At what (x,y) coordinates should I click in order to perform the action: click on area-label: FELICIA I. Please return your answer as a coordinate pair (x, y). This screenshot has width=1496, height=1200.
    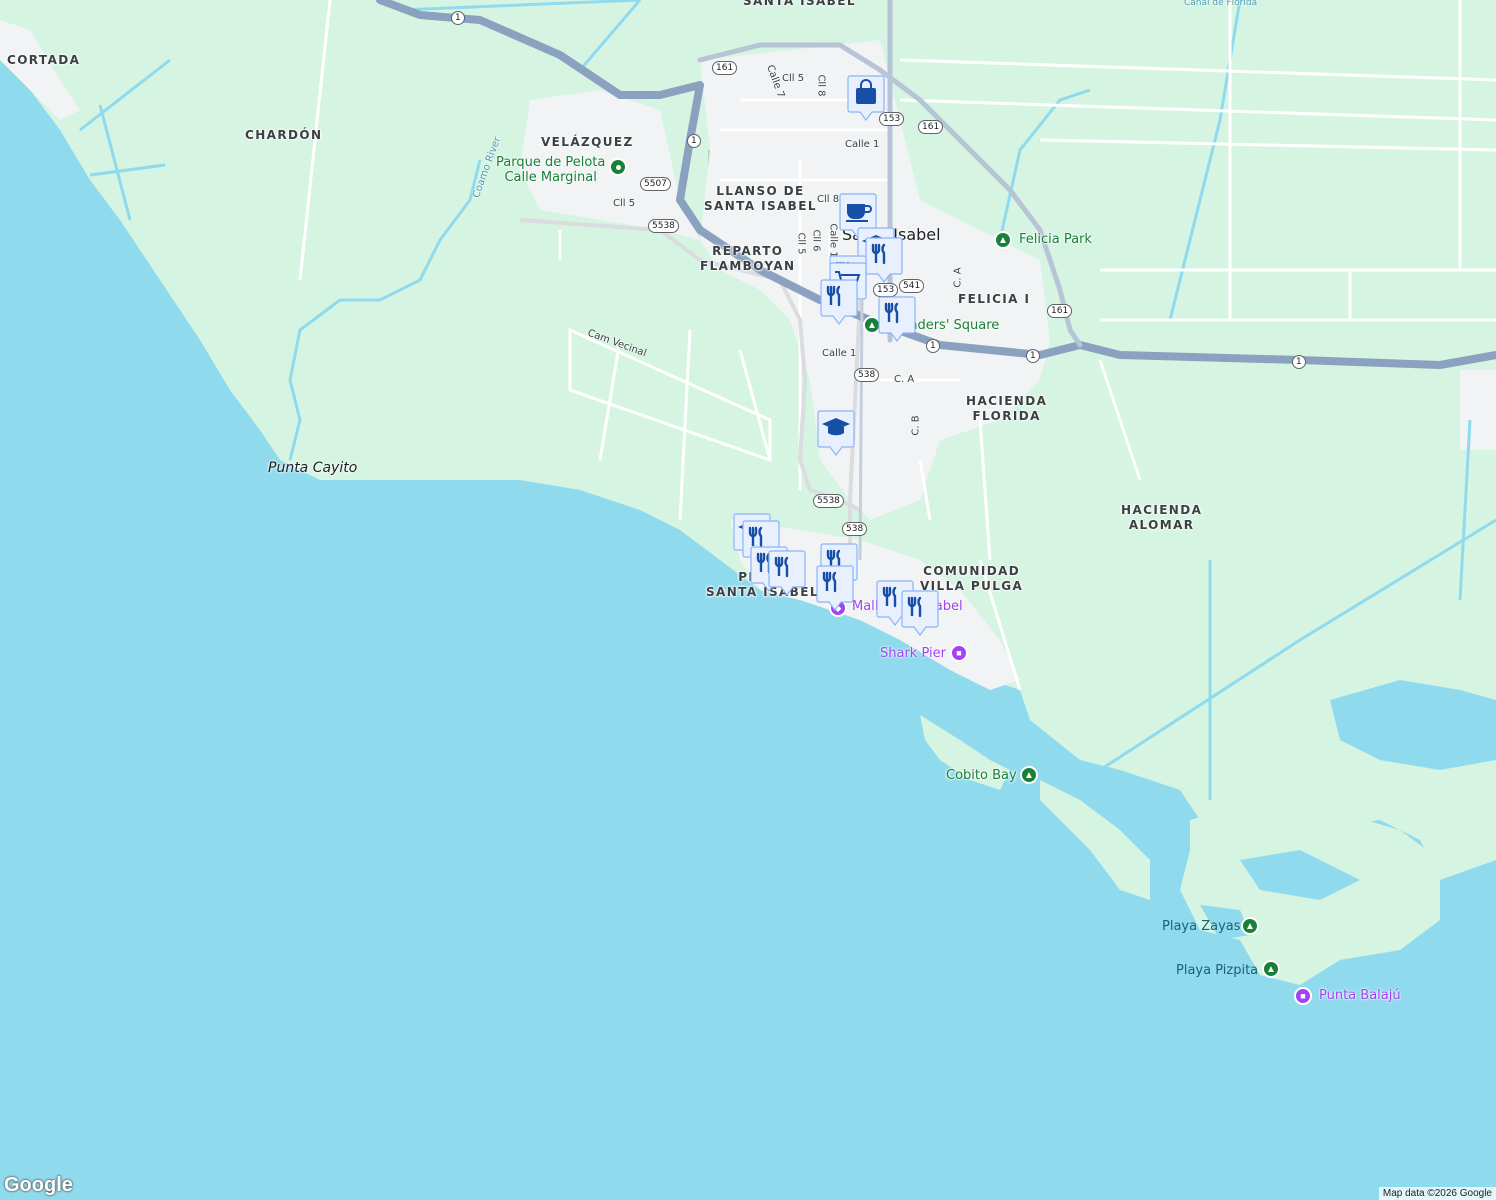
    Looking at the image, I should click on (994, 299).